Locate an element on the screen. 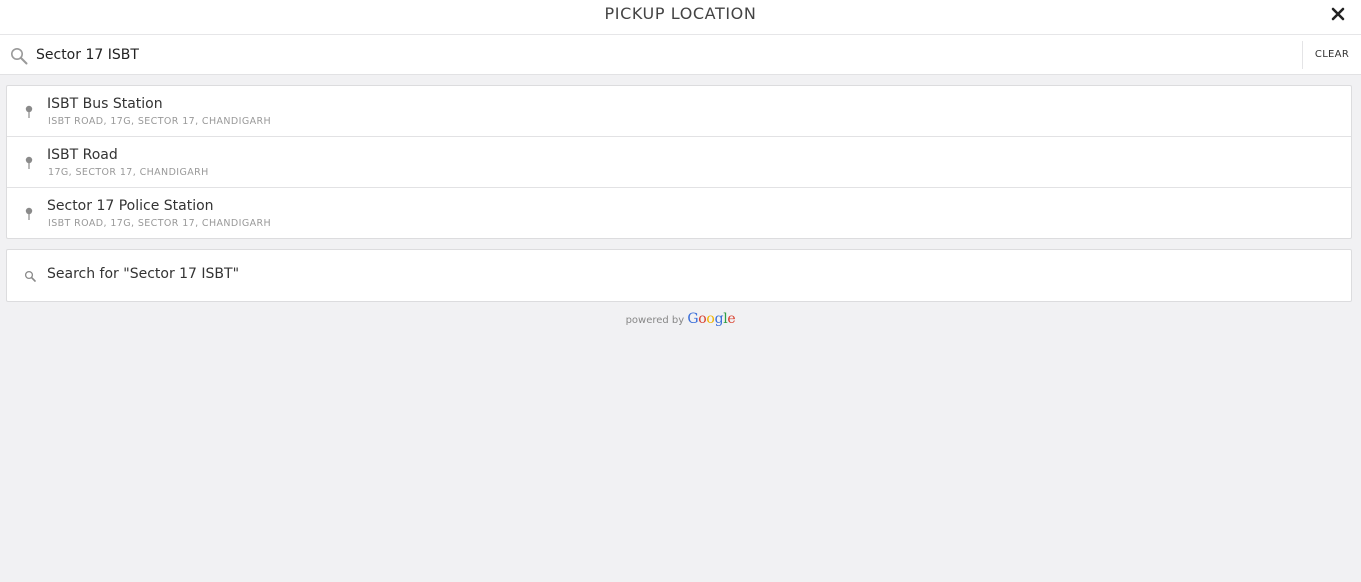 This screenshot has height=582, width=1361. search-bar: CLEAR is located at coordinates (680, 55).